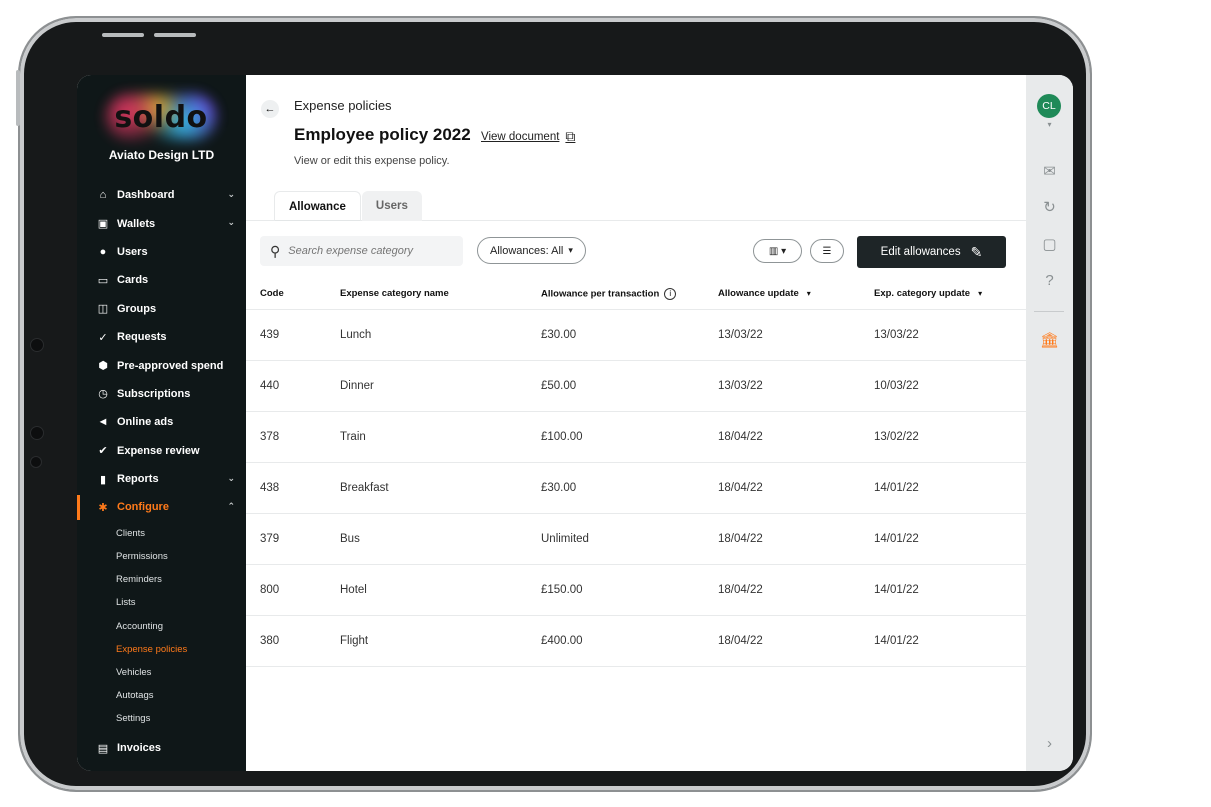  Describe the element at coordinates (615, 437) in the screenshot. I see `table-cell: £100.00` at that location.